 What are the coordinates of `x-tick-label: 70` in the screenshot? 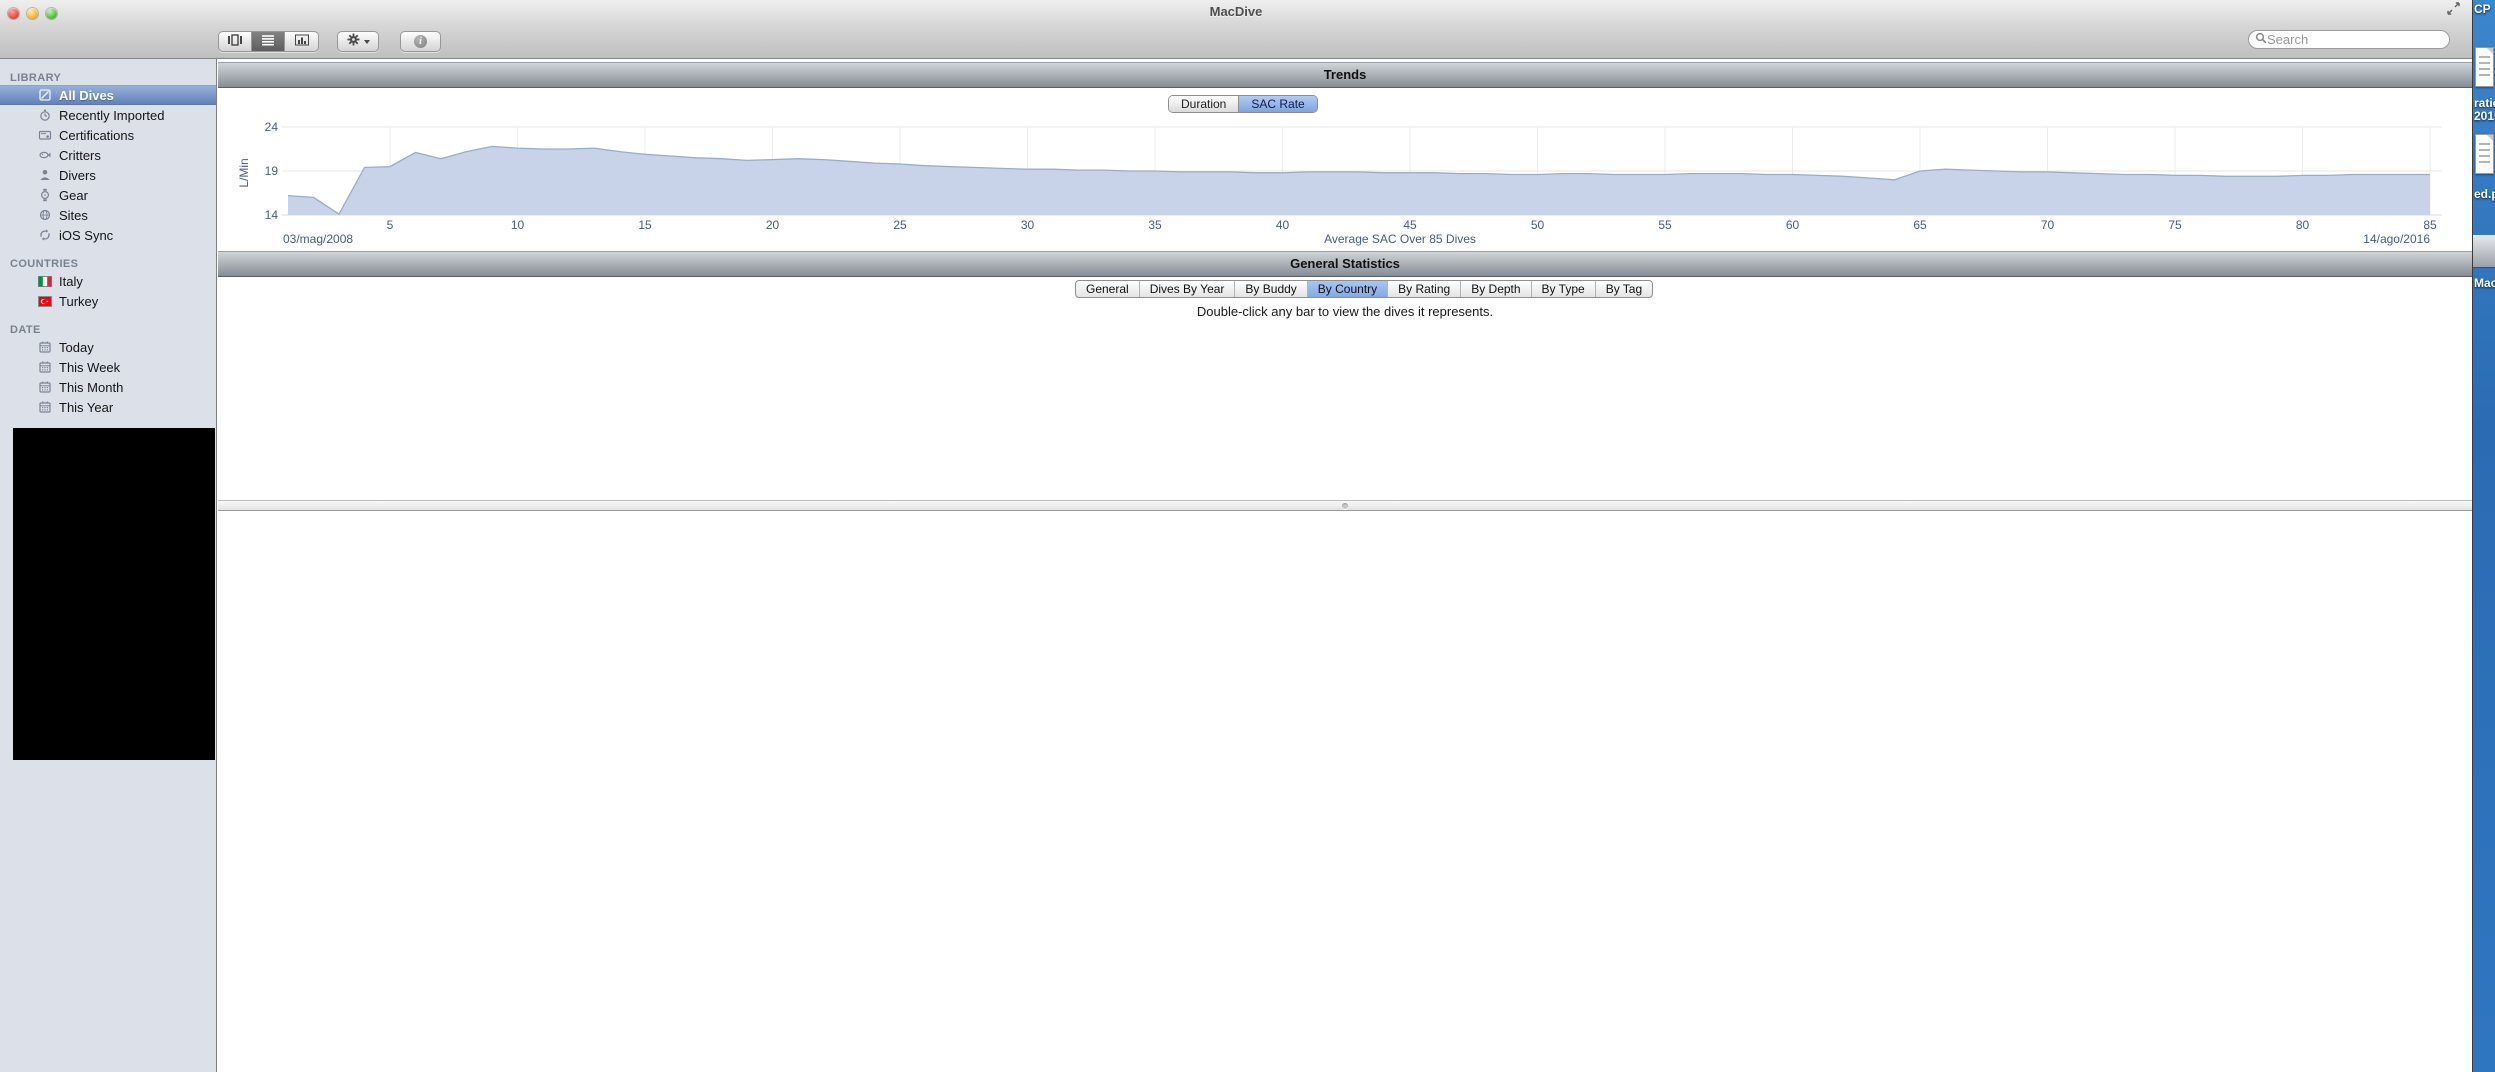 It's located at (2048, 225).